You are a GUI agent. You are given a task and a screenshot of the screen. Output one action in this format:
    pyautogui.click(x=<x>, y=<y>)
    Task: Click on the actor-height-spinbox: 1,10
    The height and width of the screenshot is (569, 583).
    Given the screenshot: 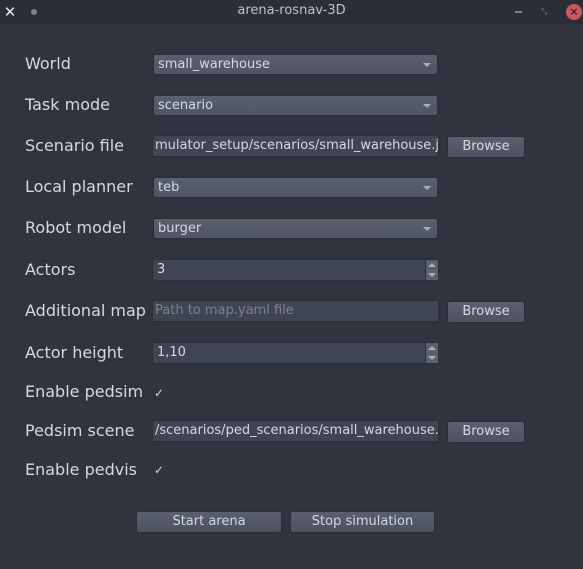 What is the action you would take?
    pyautogui.click(x=295, y=353)
    